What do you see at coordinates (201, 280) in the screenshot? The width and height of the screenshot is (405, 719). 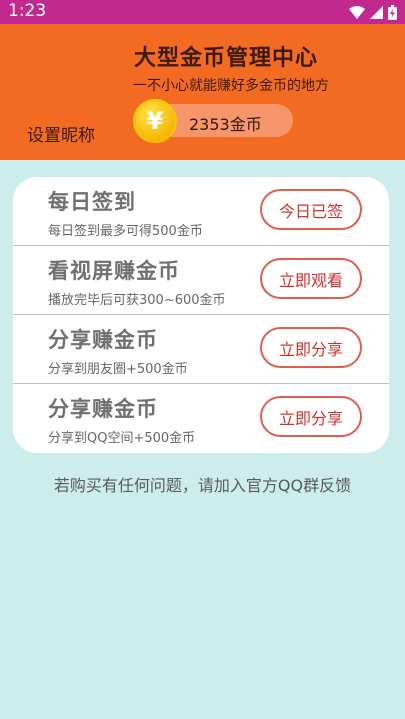 I see `task-row-watch-video: 看视屏赚金币 播放完毕后可获300~600金币 立即观看` at bounding box center [201, 280].